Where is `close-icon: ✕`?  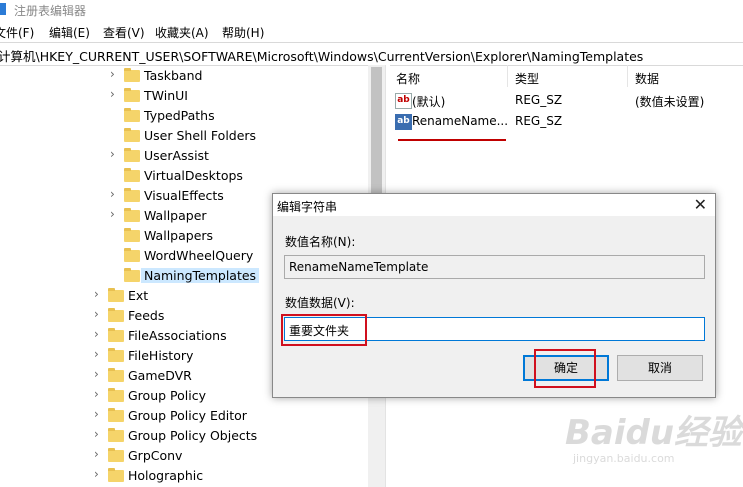
close-icon: ✕ is located at coordinates (700, 204).